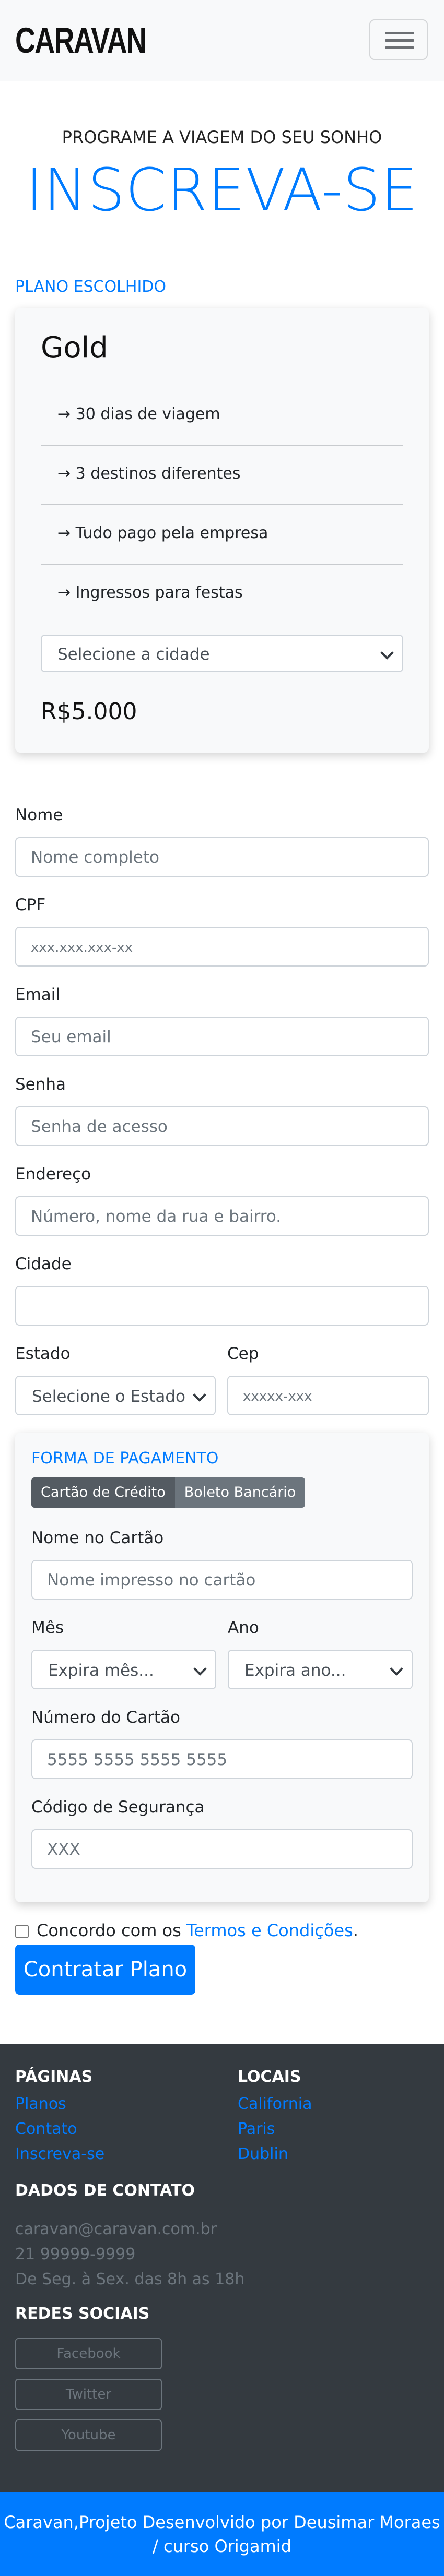 The image size is (444, 2576). What do you see at coordinates (256, 2129) in the screenshot?
I see `footer-link-paris: Paris` at bounding box center [256, 2129].